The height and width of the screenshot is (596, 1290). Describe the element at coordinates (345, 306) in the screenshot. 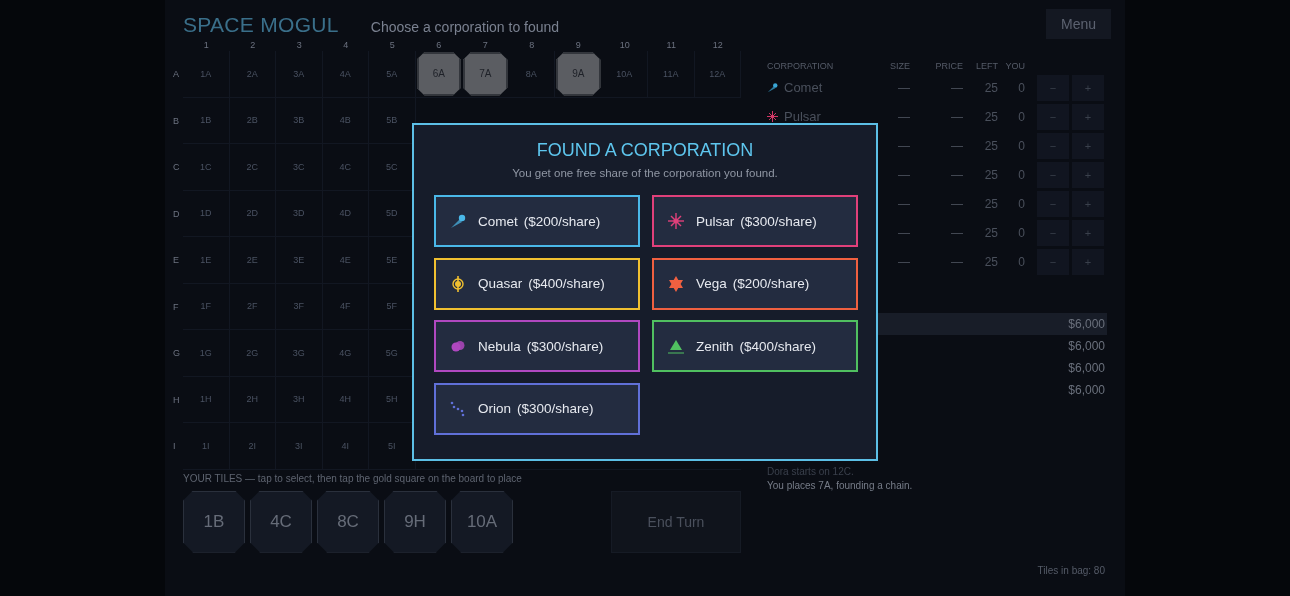

I see `board-cell: 4F` at that location.